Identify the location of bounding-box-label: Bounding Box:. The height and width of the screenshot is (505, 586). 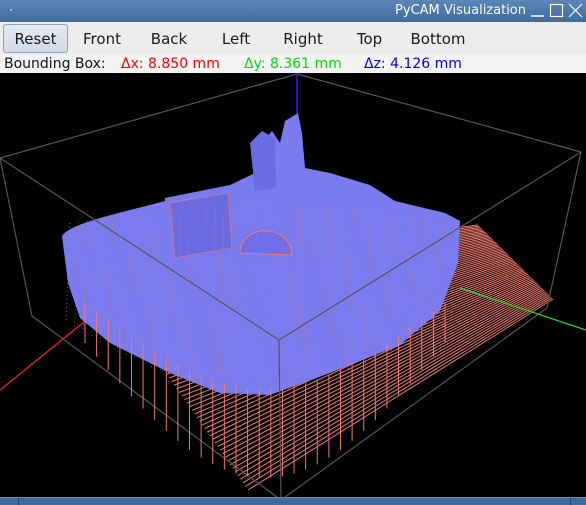
(55, 64).